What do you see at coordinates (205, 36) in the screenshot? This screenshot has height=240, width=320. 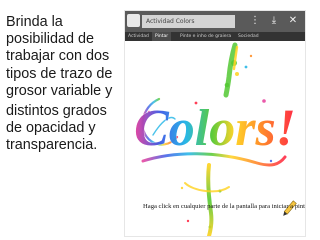 I see `tab-brush-options: Pinte e inho de graiera` at bounding box center [205, 36].